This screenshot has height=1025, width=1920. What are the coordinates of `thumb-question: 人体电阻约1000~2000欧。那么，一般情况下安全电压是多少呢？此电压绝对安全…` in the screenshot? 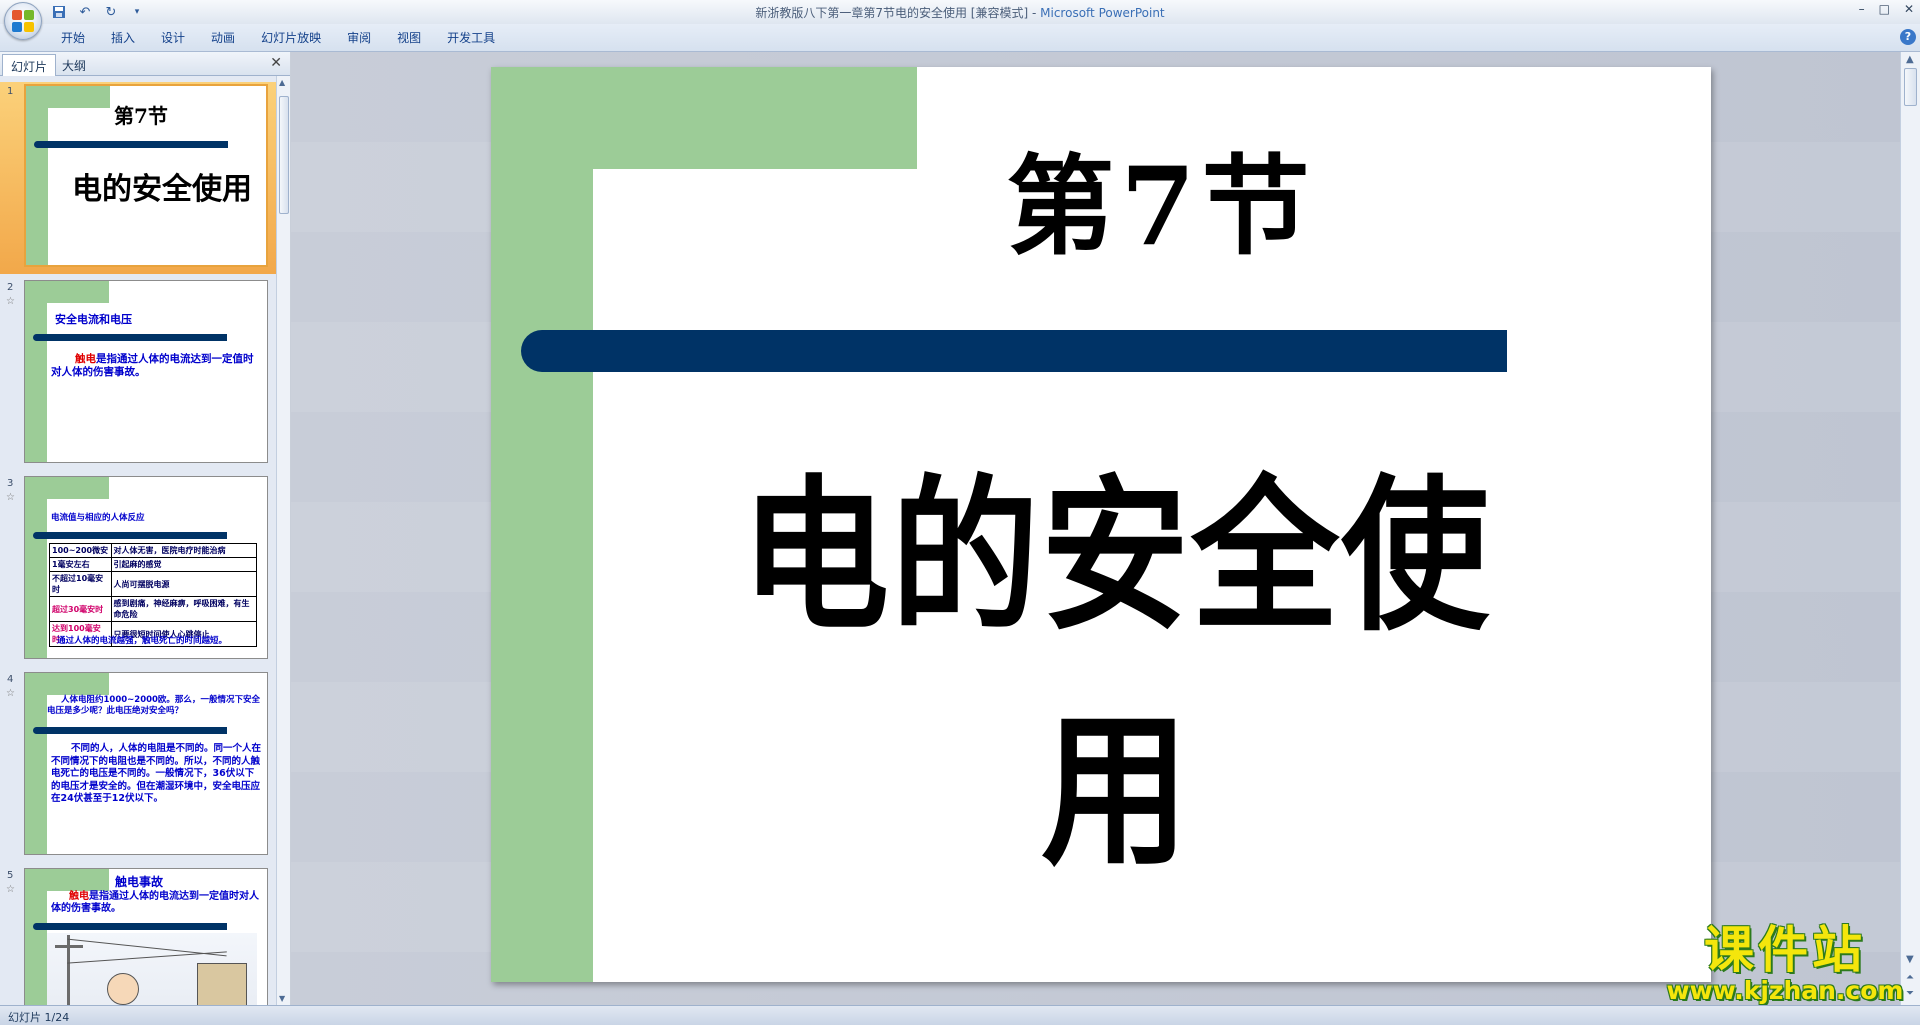 It's located at (153, 705).